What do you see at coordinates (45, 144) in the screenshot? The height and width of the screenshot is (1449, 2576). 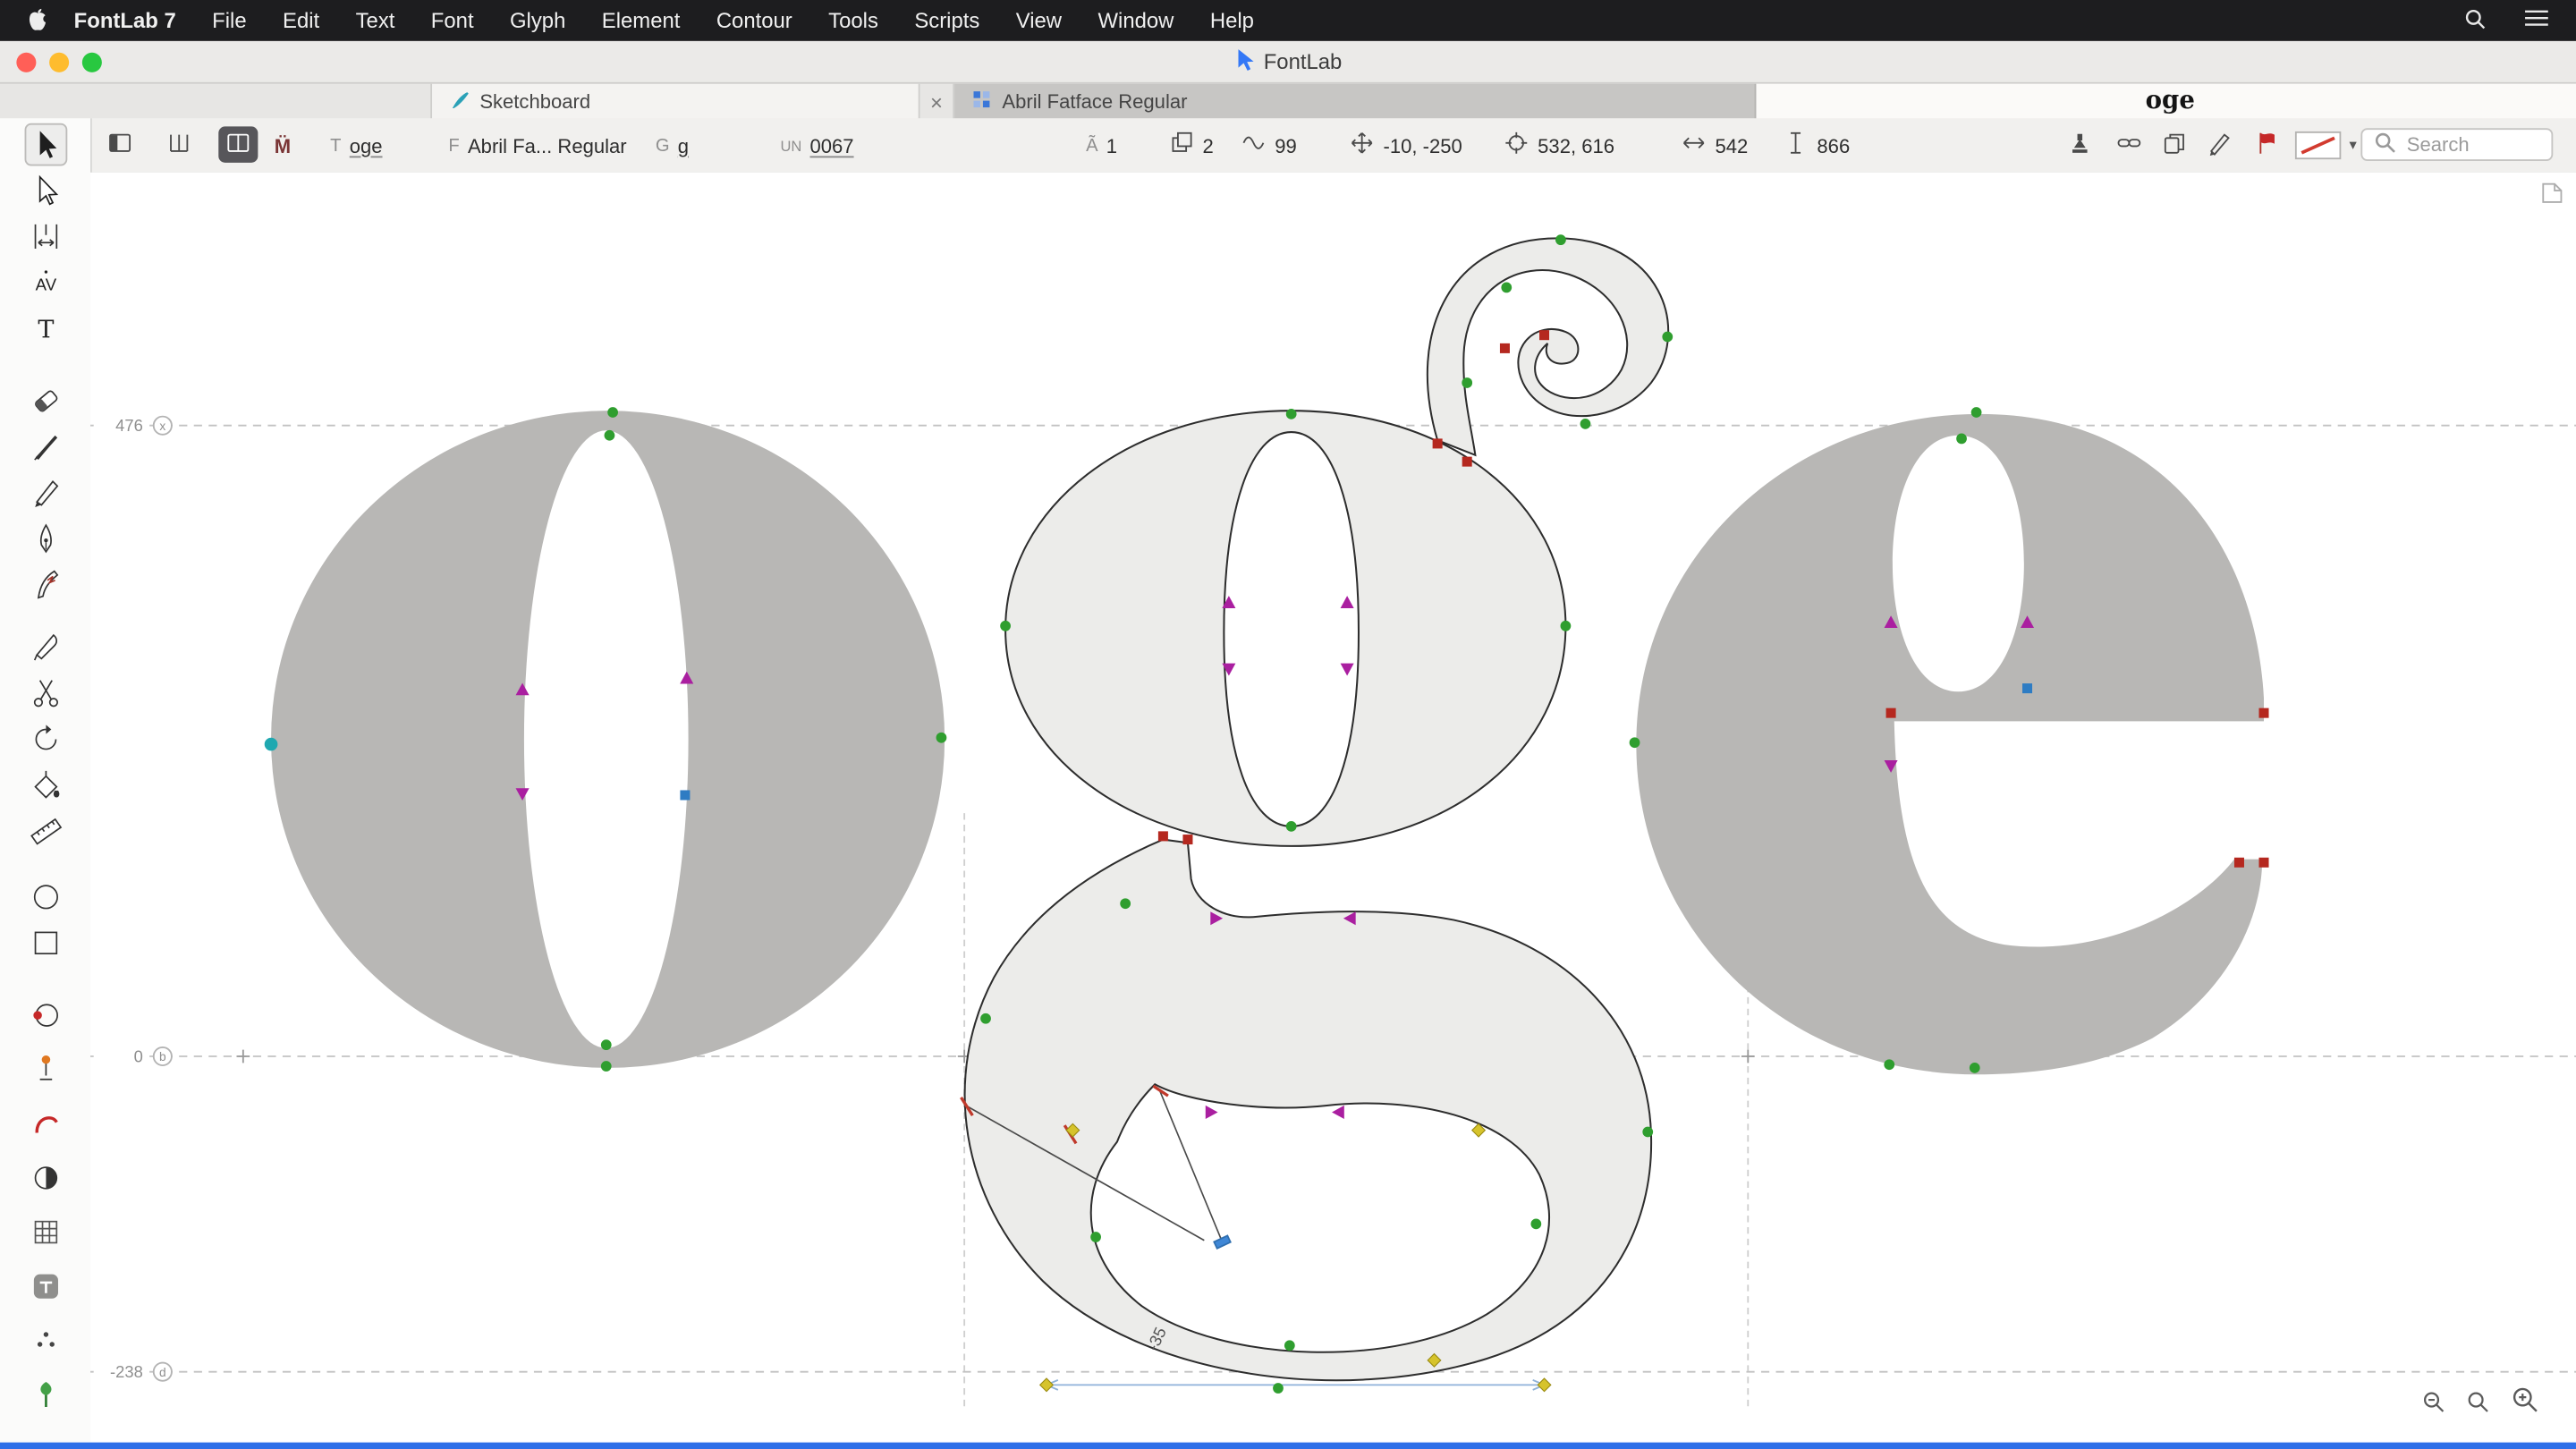 I see `contour-select-tool` at bounding box center [45, 144].